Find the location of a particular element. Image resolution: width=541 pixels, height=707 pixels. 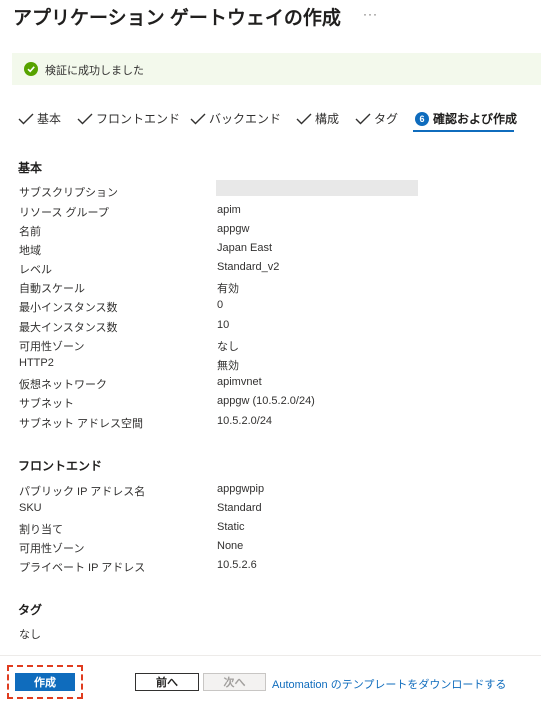

row-value: Standard_v2 is located at coordinates (248, 267).